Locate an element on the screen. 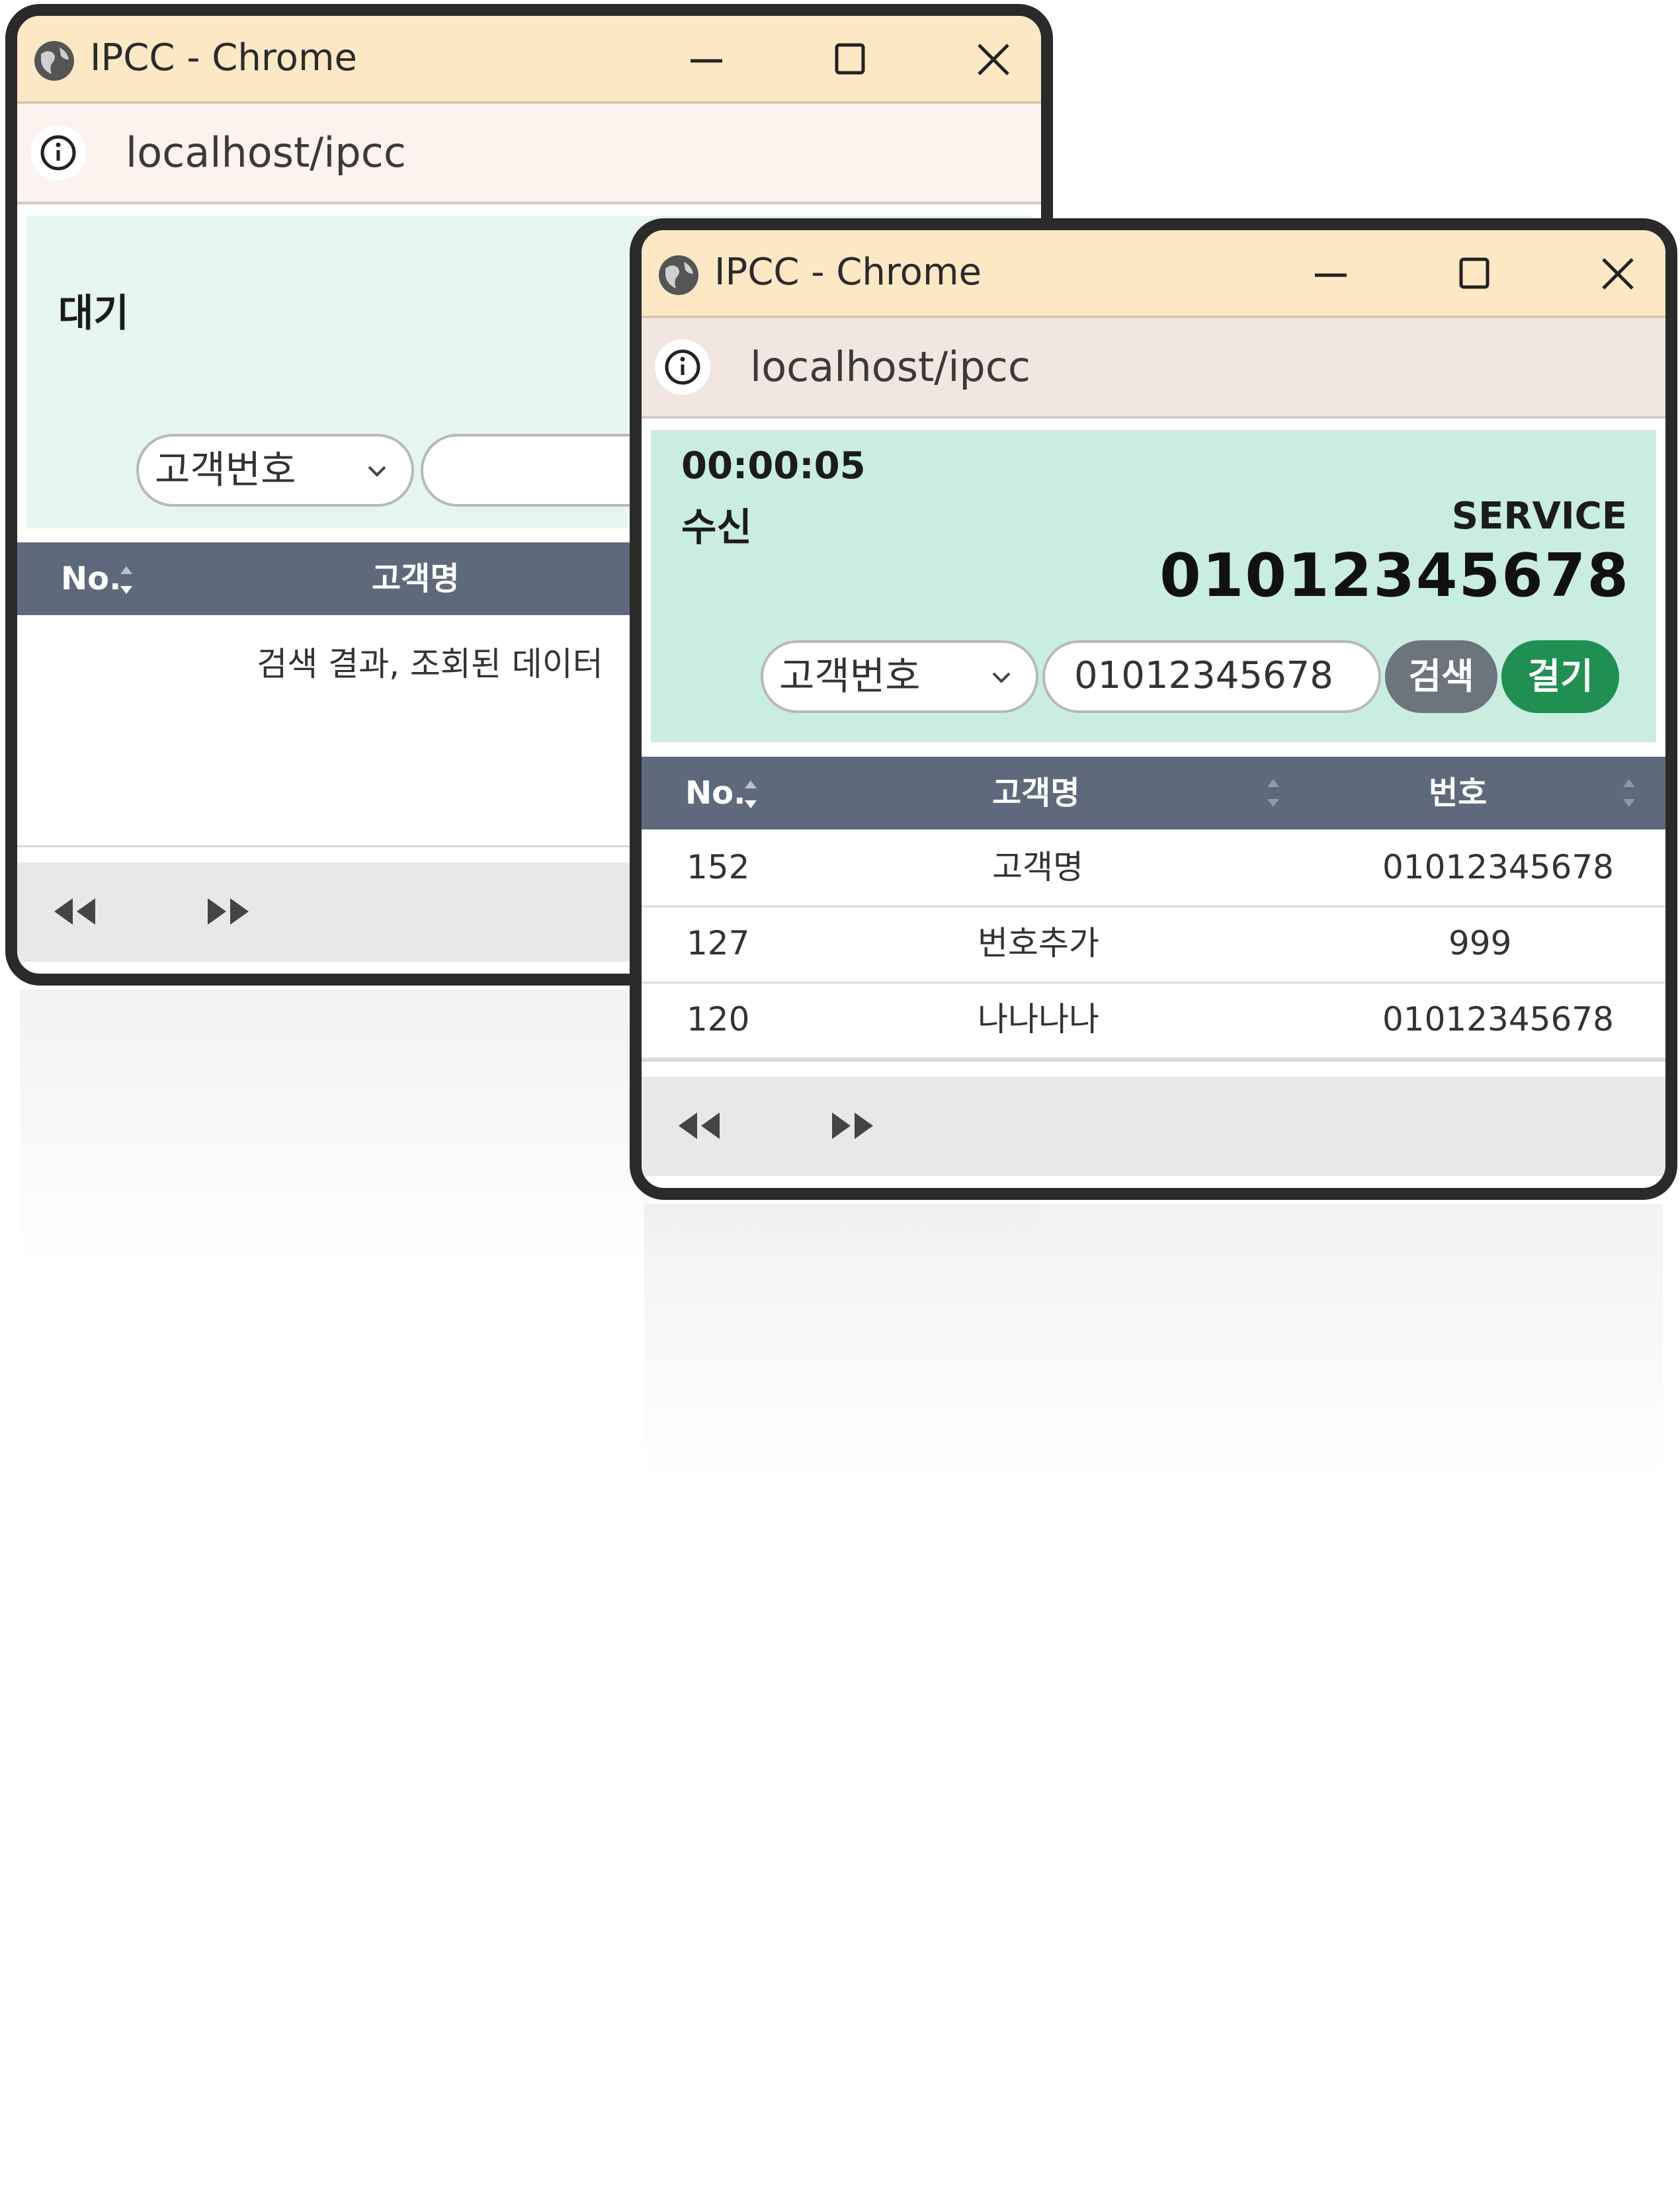 Image resolution: width=1680 pixels, height=2196 pixels. caller-phone-number: 01012345678 is located at coordinates (1394, 576).